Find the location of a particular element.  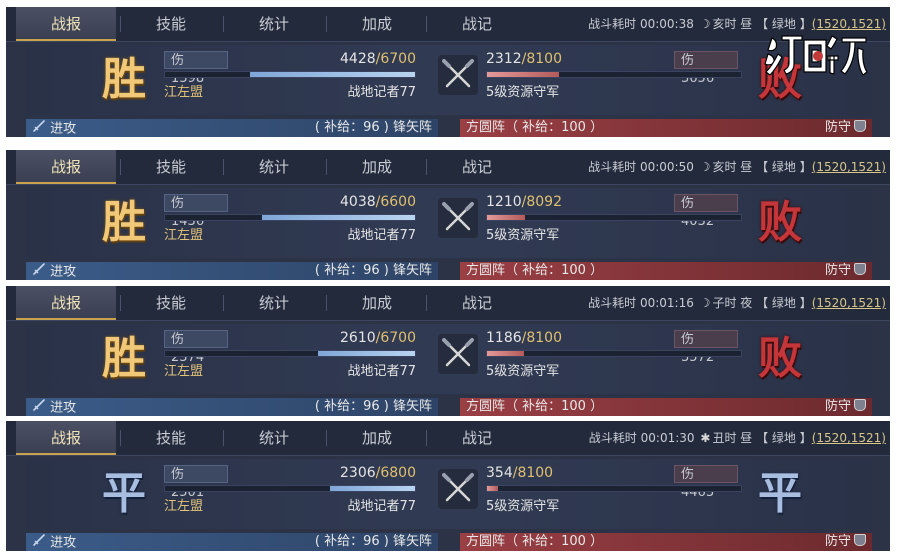

battle-time: 00:01:16 is located at coordinates (666, 303).